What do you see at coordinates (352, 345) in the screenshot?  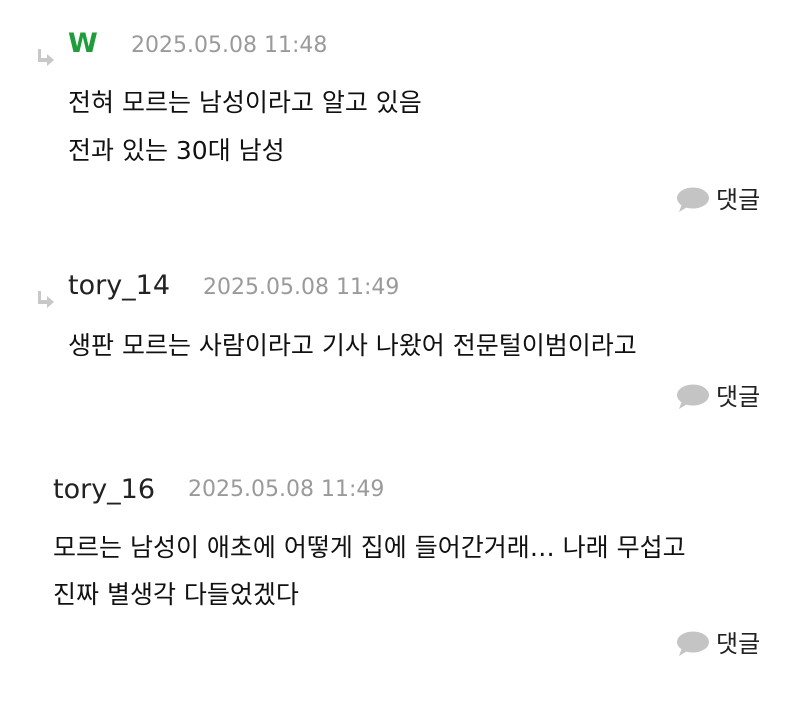 I see `comment-text-line: 생판 모르는 사람이라고 기사 나왔어 전문털이범이라고` at bounding box center [352, 345].